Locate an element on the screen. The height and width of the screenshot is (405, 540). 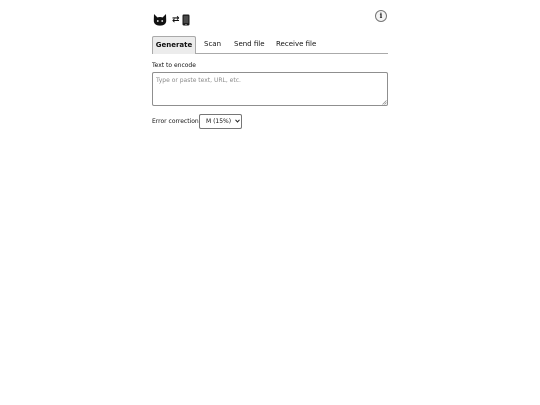
tab-receive-file: Receive file is located at coordinates (296, 44).